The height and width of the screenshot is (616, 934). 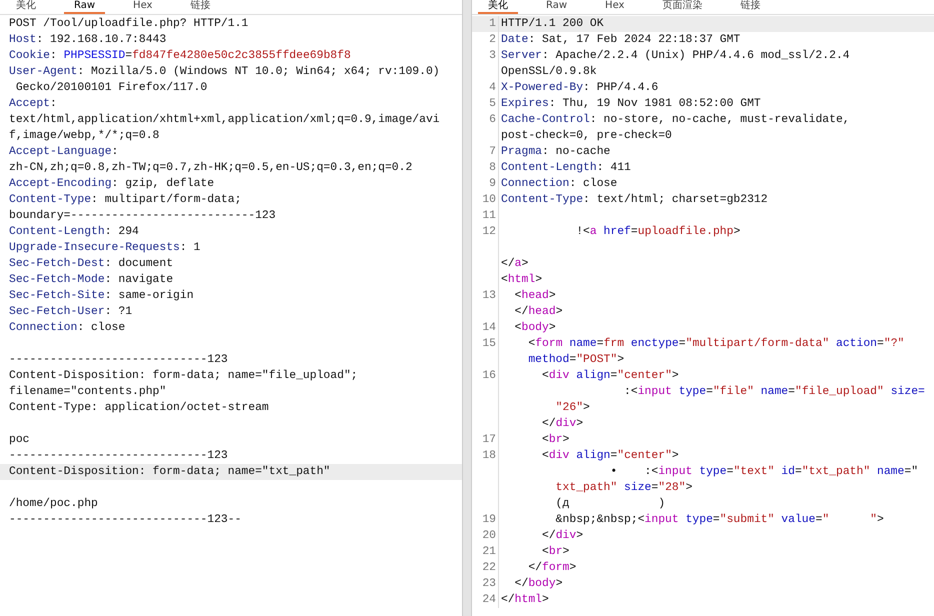 I want to click on code-line: X-Powered-By: PHP/4.4.6, so click(x=579, y=88).